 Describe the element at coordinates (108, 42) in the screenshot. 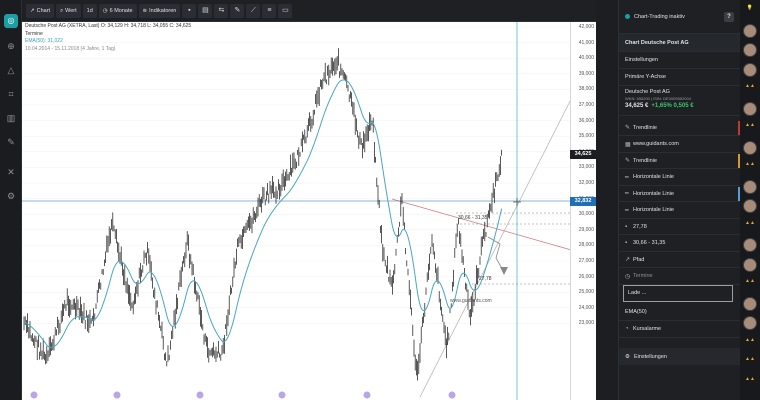

I see `ema-label: EMA(50): 31,022` at that location.